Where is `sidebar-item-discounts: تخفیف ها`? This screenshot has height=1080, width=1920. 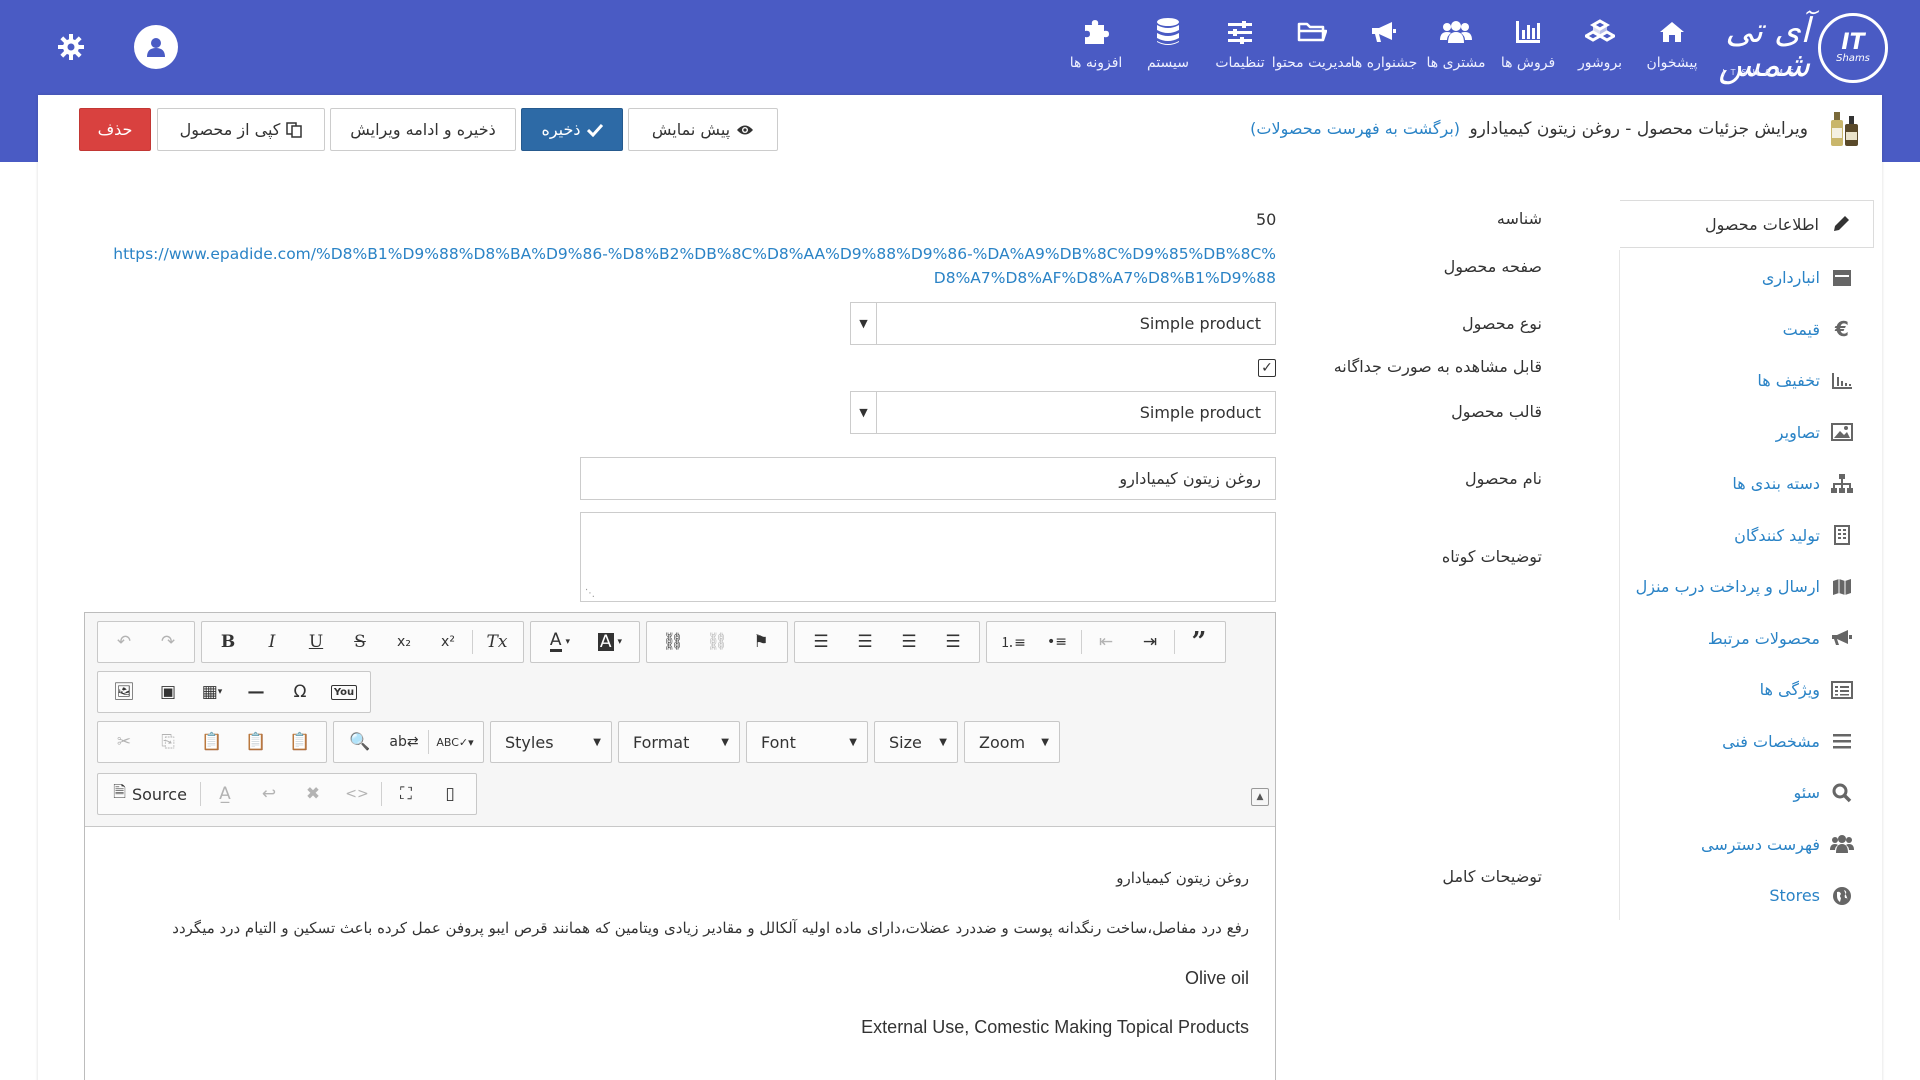 sidebar-item-discounts: تخفیف ها is located at coordinates (1747, 381).